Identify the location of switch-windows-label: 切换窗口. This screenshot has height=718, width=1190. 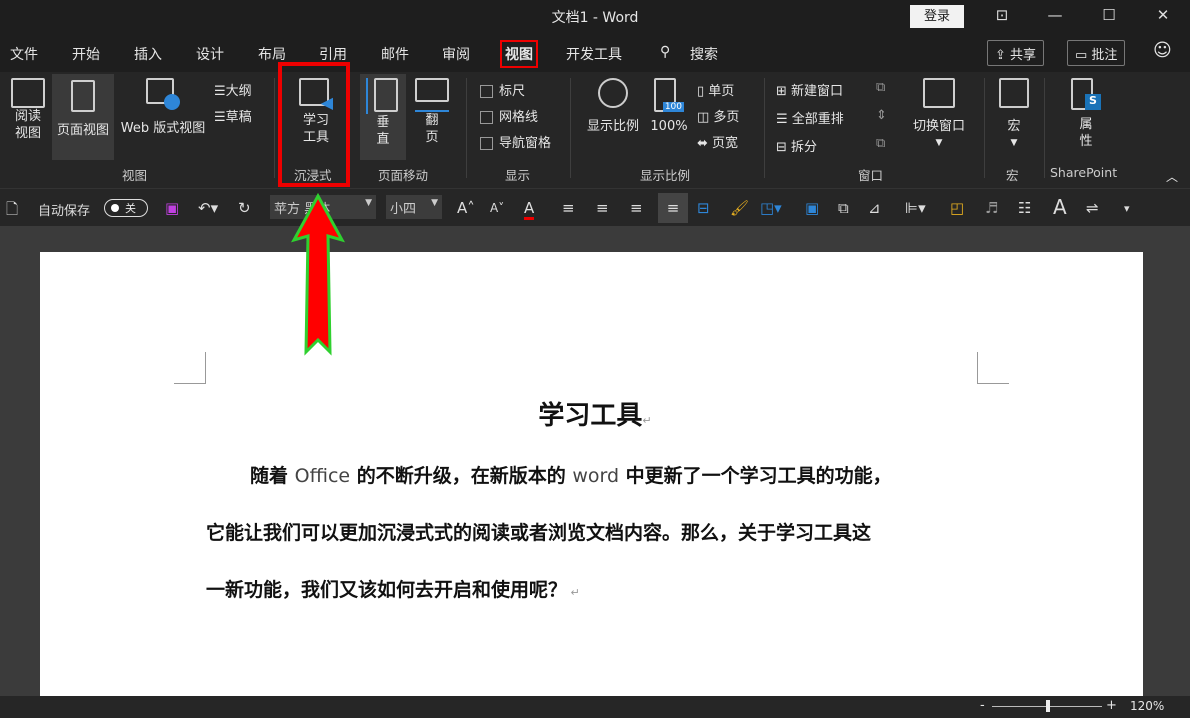
(938, 126).